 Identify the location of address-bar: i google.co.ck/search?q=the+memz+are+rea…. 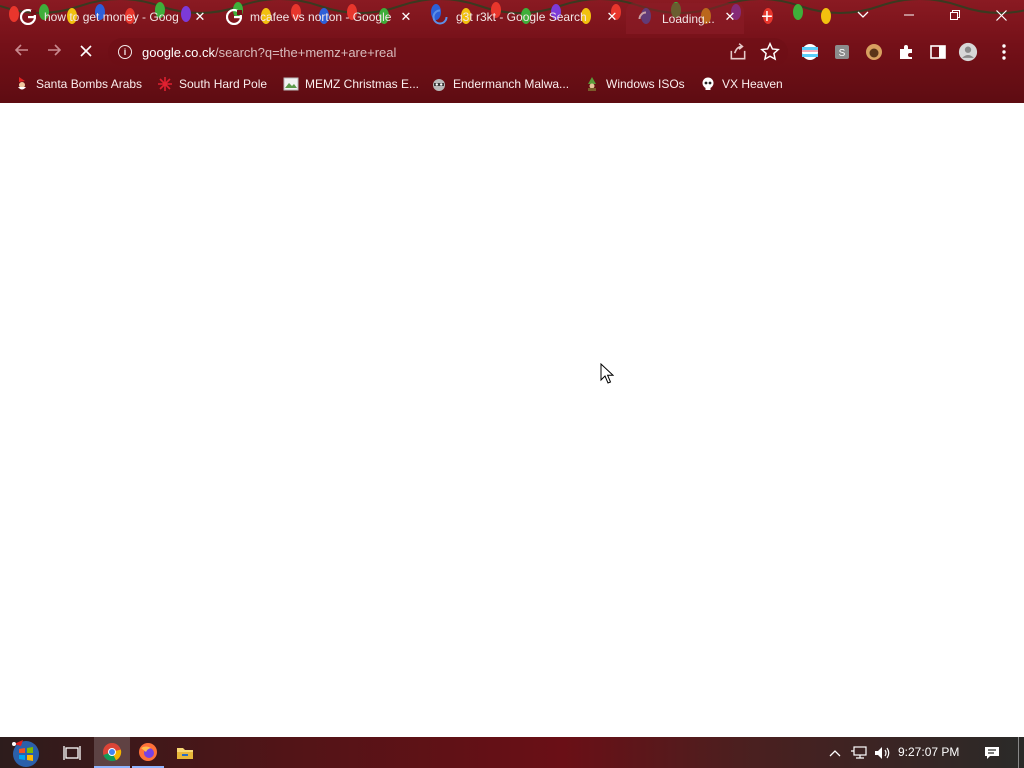
(448, 52).